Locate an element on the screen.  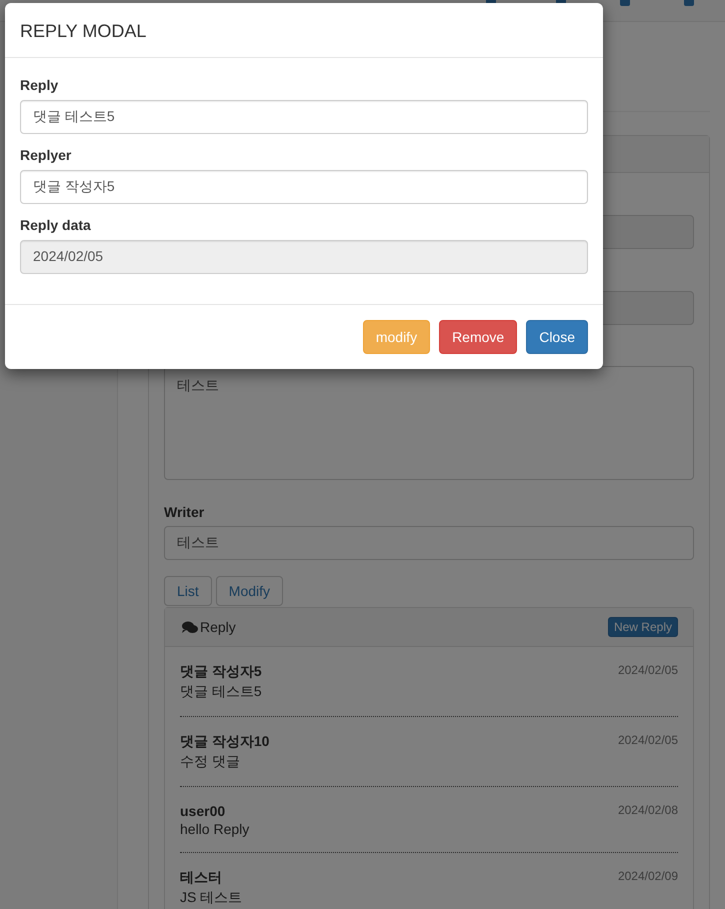
field-label: Replyer is located at coordinates (46, 155).